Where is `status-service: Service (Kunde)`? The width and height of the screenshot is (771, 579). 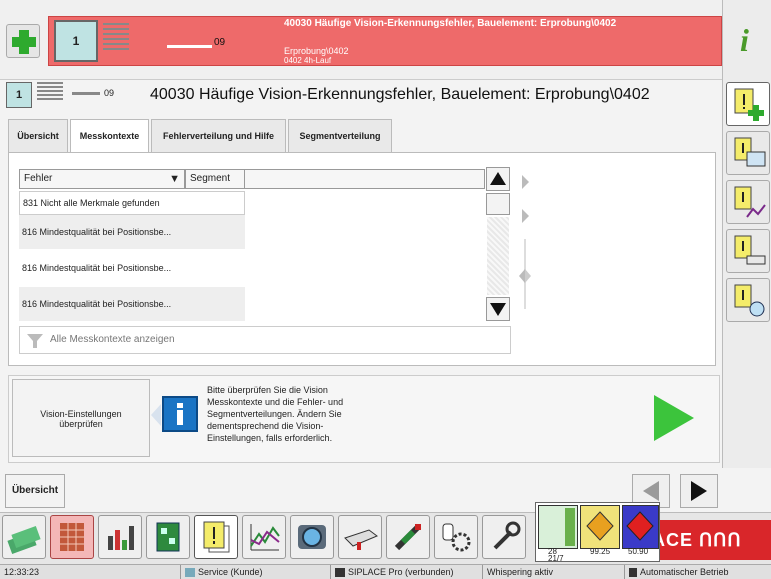
status-service: Service (Kunde) is located at coordinates (254, 572).